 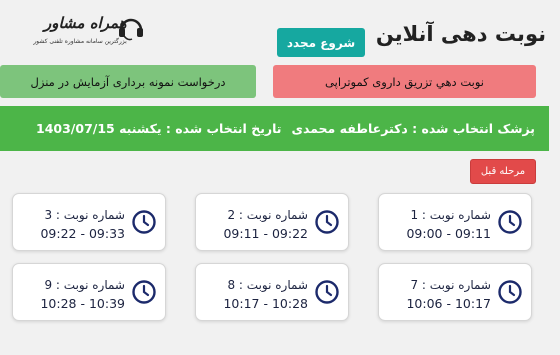 What do you see at coordinates (82, 303) in the screenshot?
I see `slot-time: 10:28 - 10:39` at bounding box center [82, 303].